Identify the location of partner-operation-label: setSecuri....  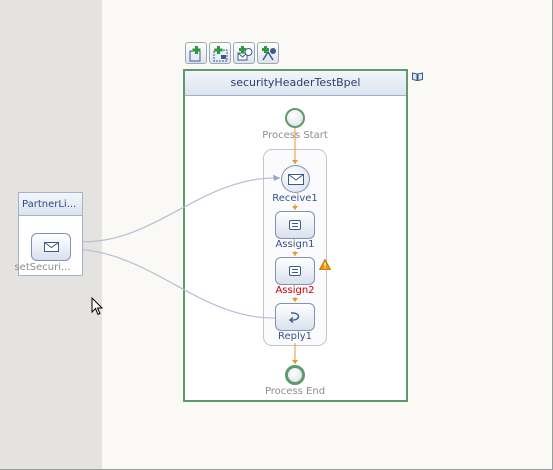
(42, 267).